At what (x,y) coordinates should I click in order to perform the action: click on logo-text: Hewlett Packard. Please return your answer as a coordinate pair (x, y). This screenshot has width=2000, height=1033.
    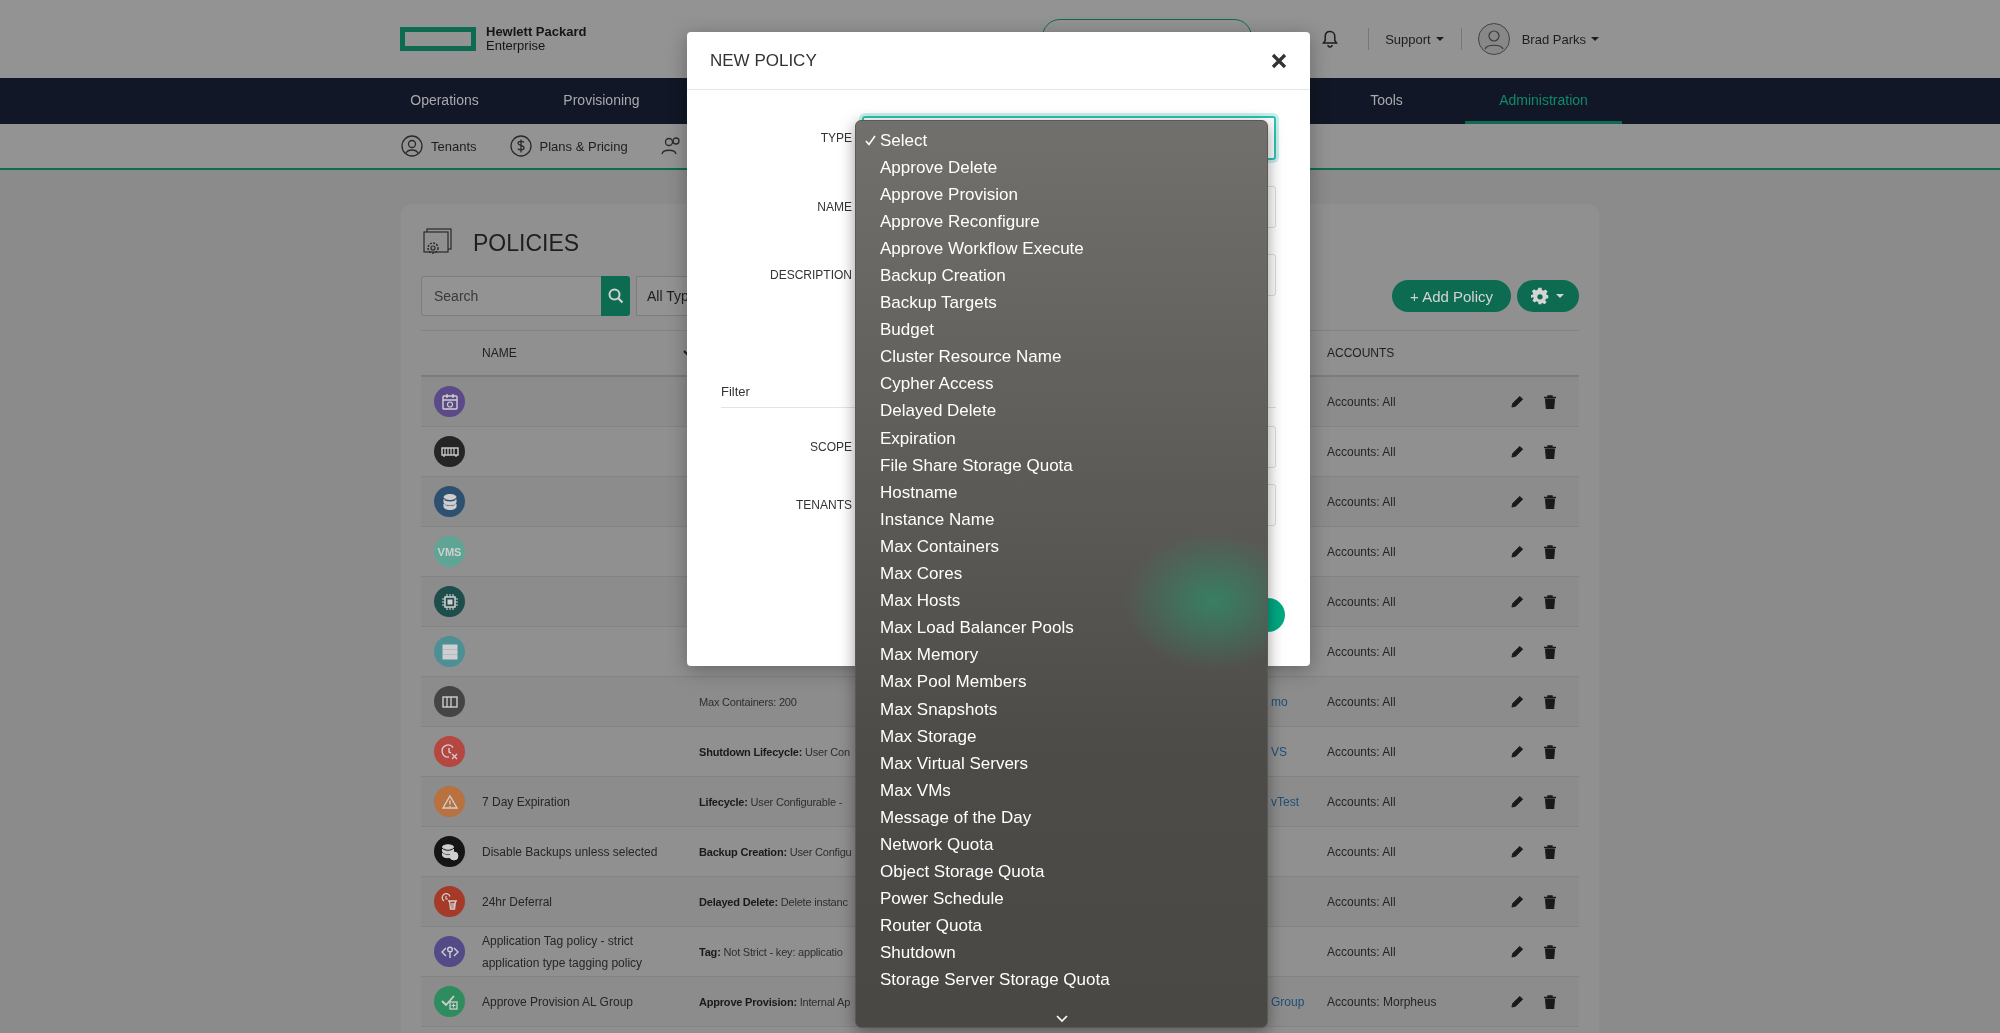
    Looking at the image, I should click on (536, 32).